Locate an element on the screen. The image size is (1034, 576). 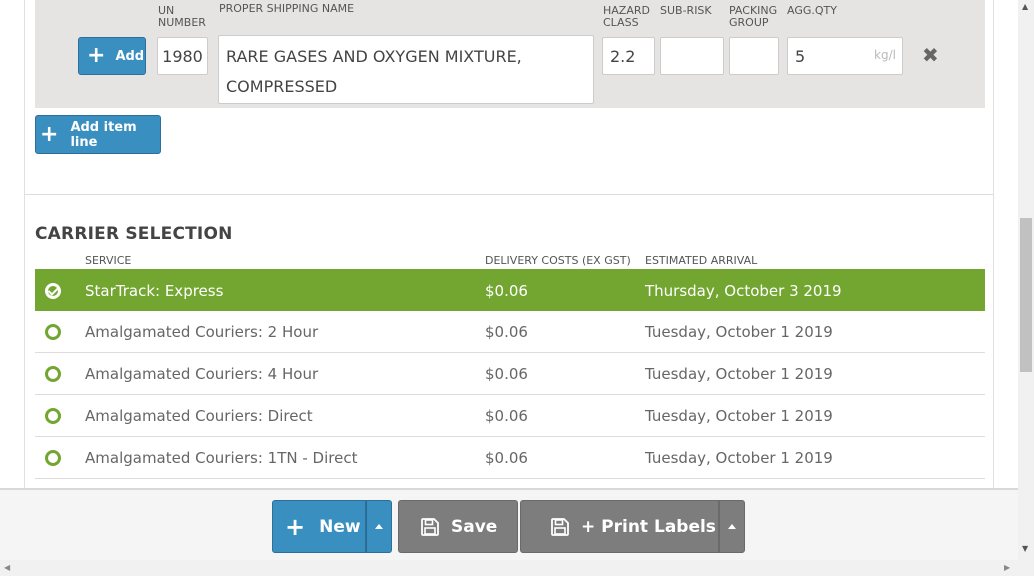
new-dropdown-toggle is located at coordinates (379, 526).